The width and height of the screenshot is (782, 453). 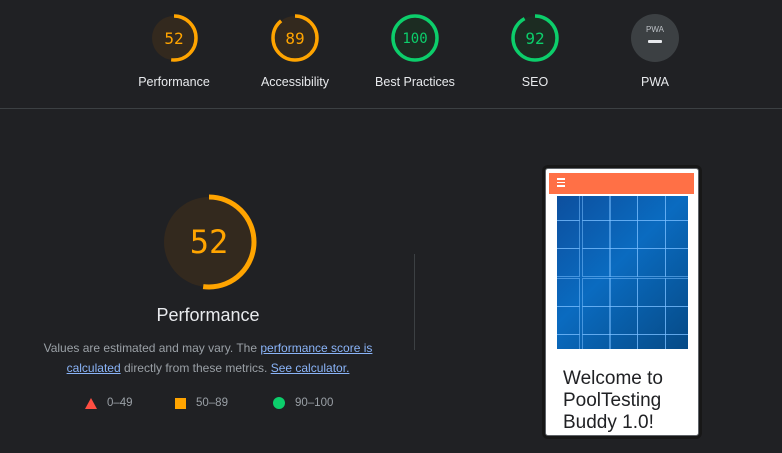 I want to click on legend-average: 50–89, so click(x=201, y=403).